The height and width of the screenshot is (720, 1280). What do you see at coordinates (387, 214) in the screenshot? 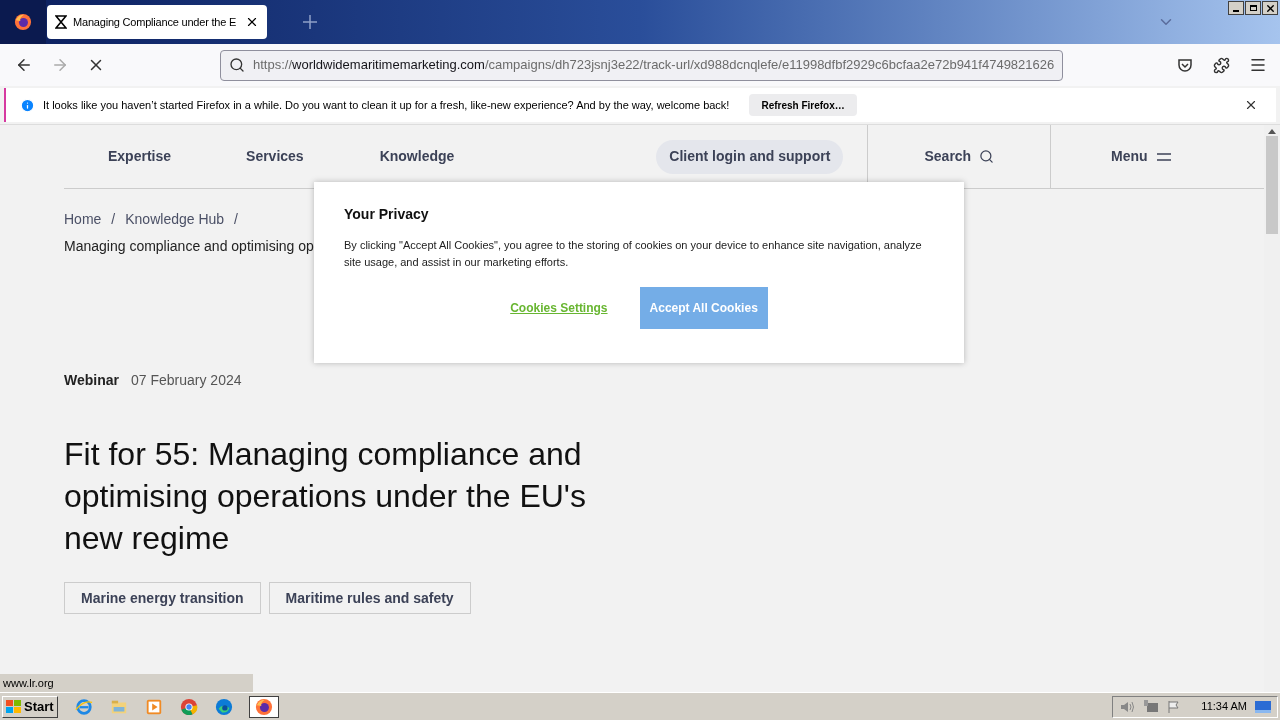
I see `dialog-title: Your Privacy` at bounding box center [387, 214].